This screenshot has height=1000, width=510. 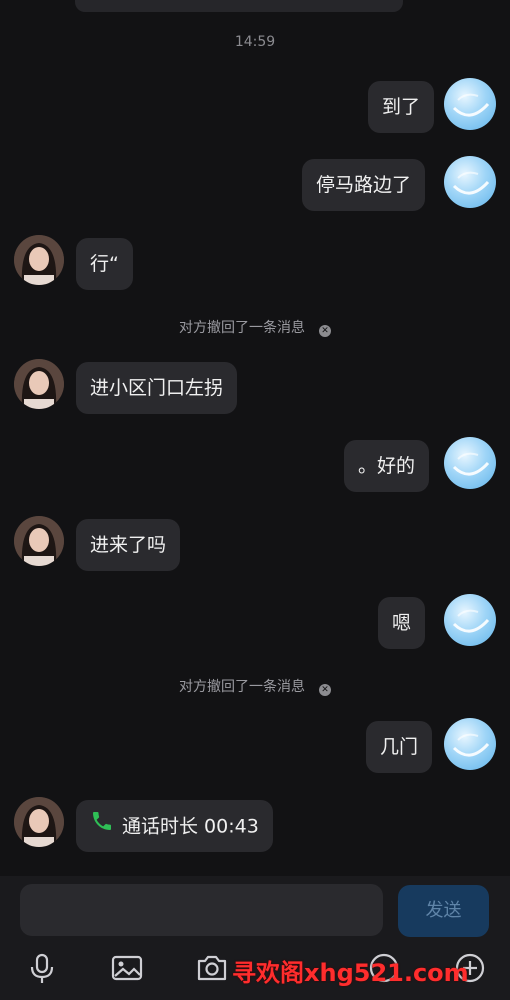 I want to click on image-icon, so click(x=127, y=968).